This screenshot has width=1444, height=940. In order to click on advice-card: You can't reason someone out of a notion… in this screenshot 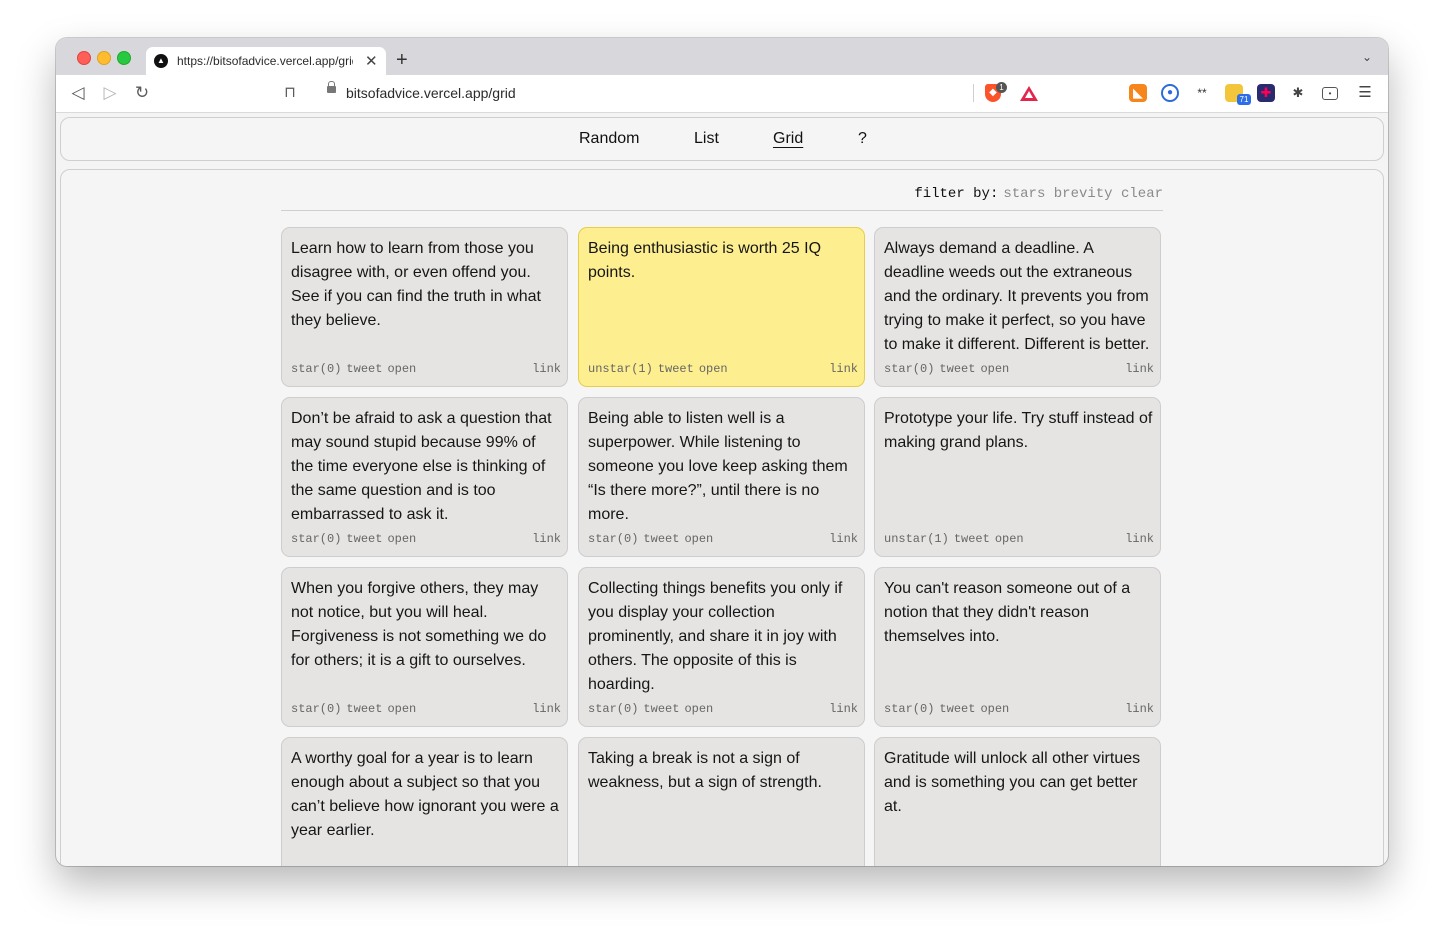, I will do `click(1017, 647)`.